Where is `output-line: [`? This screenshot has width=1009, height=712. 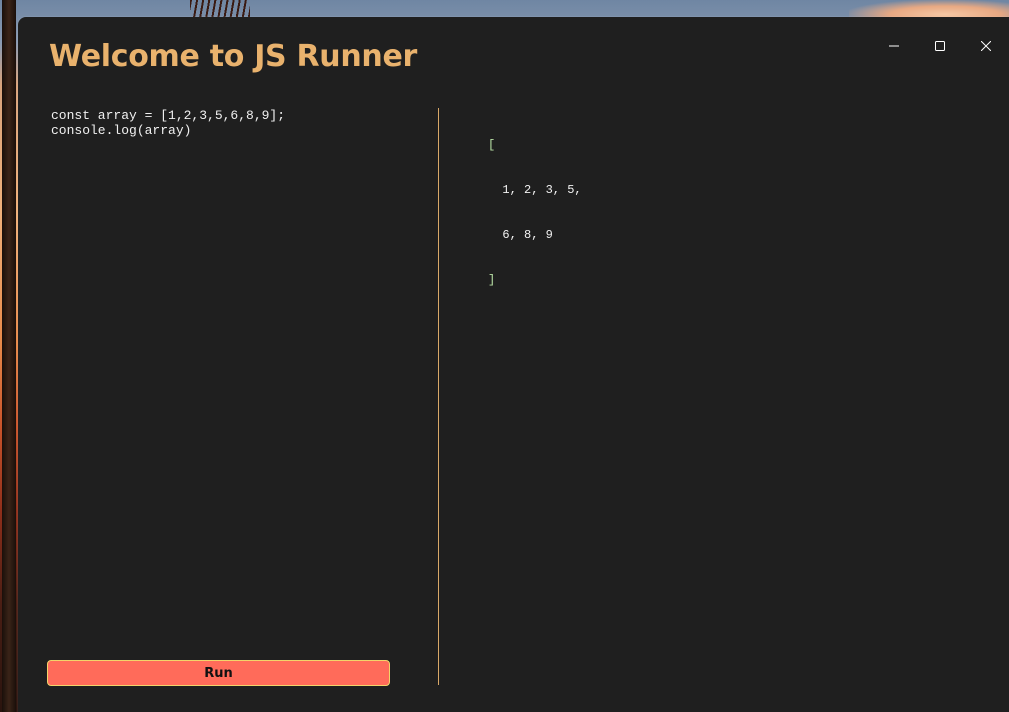
output-line: [ is located at coordinates (492, 145).